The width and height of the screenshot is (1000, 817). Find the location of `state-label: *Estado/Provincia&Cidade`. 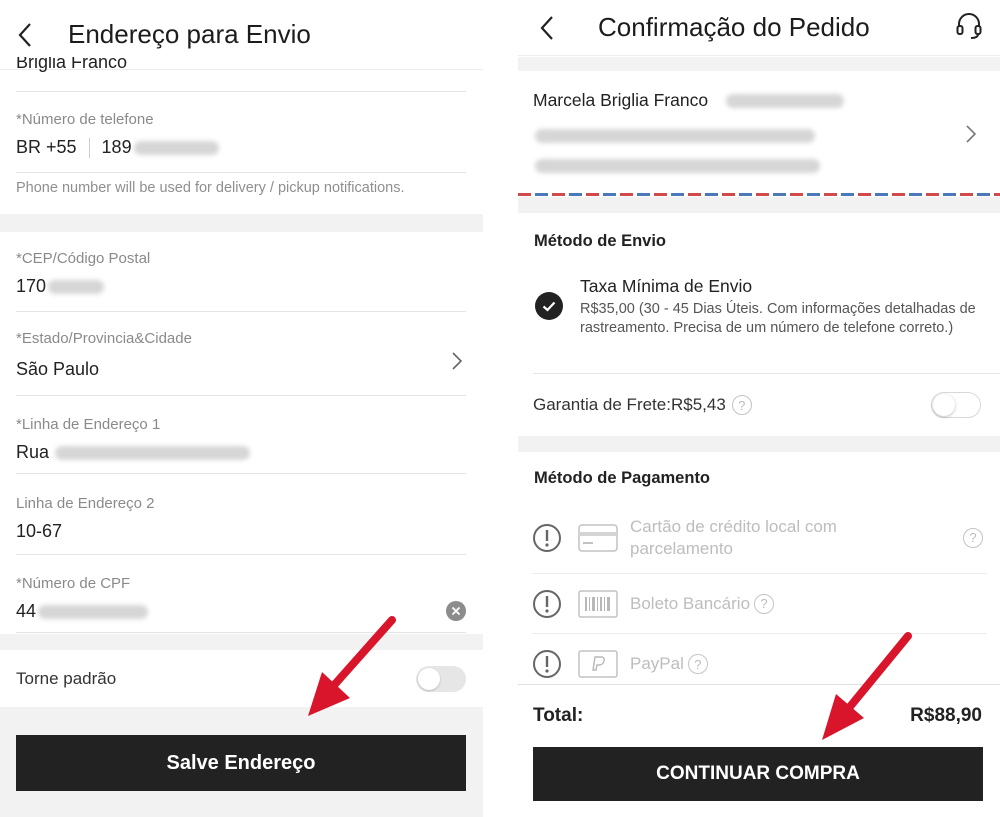

state-label: *Estado/Provincia&Cidade is located at coordinates (104, 338).